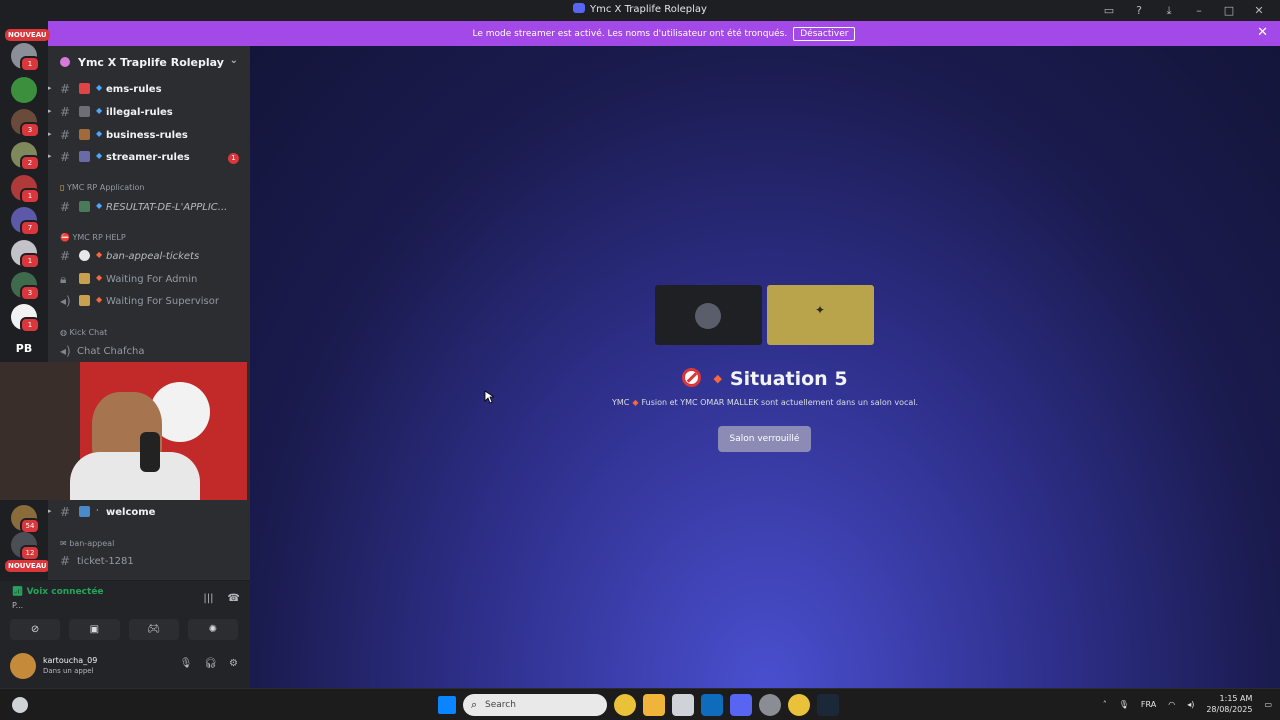 The image size is (1280, 720). What do you see at coordinates (131, 512) in the screenshot?
I see `channel-label: welcome` at bounding box center [131, 512].